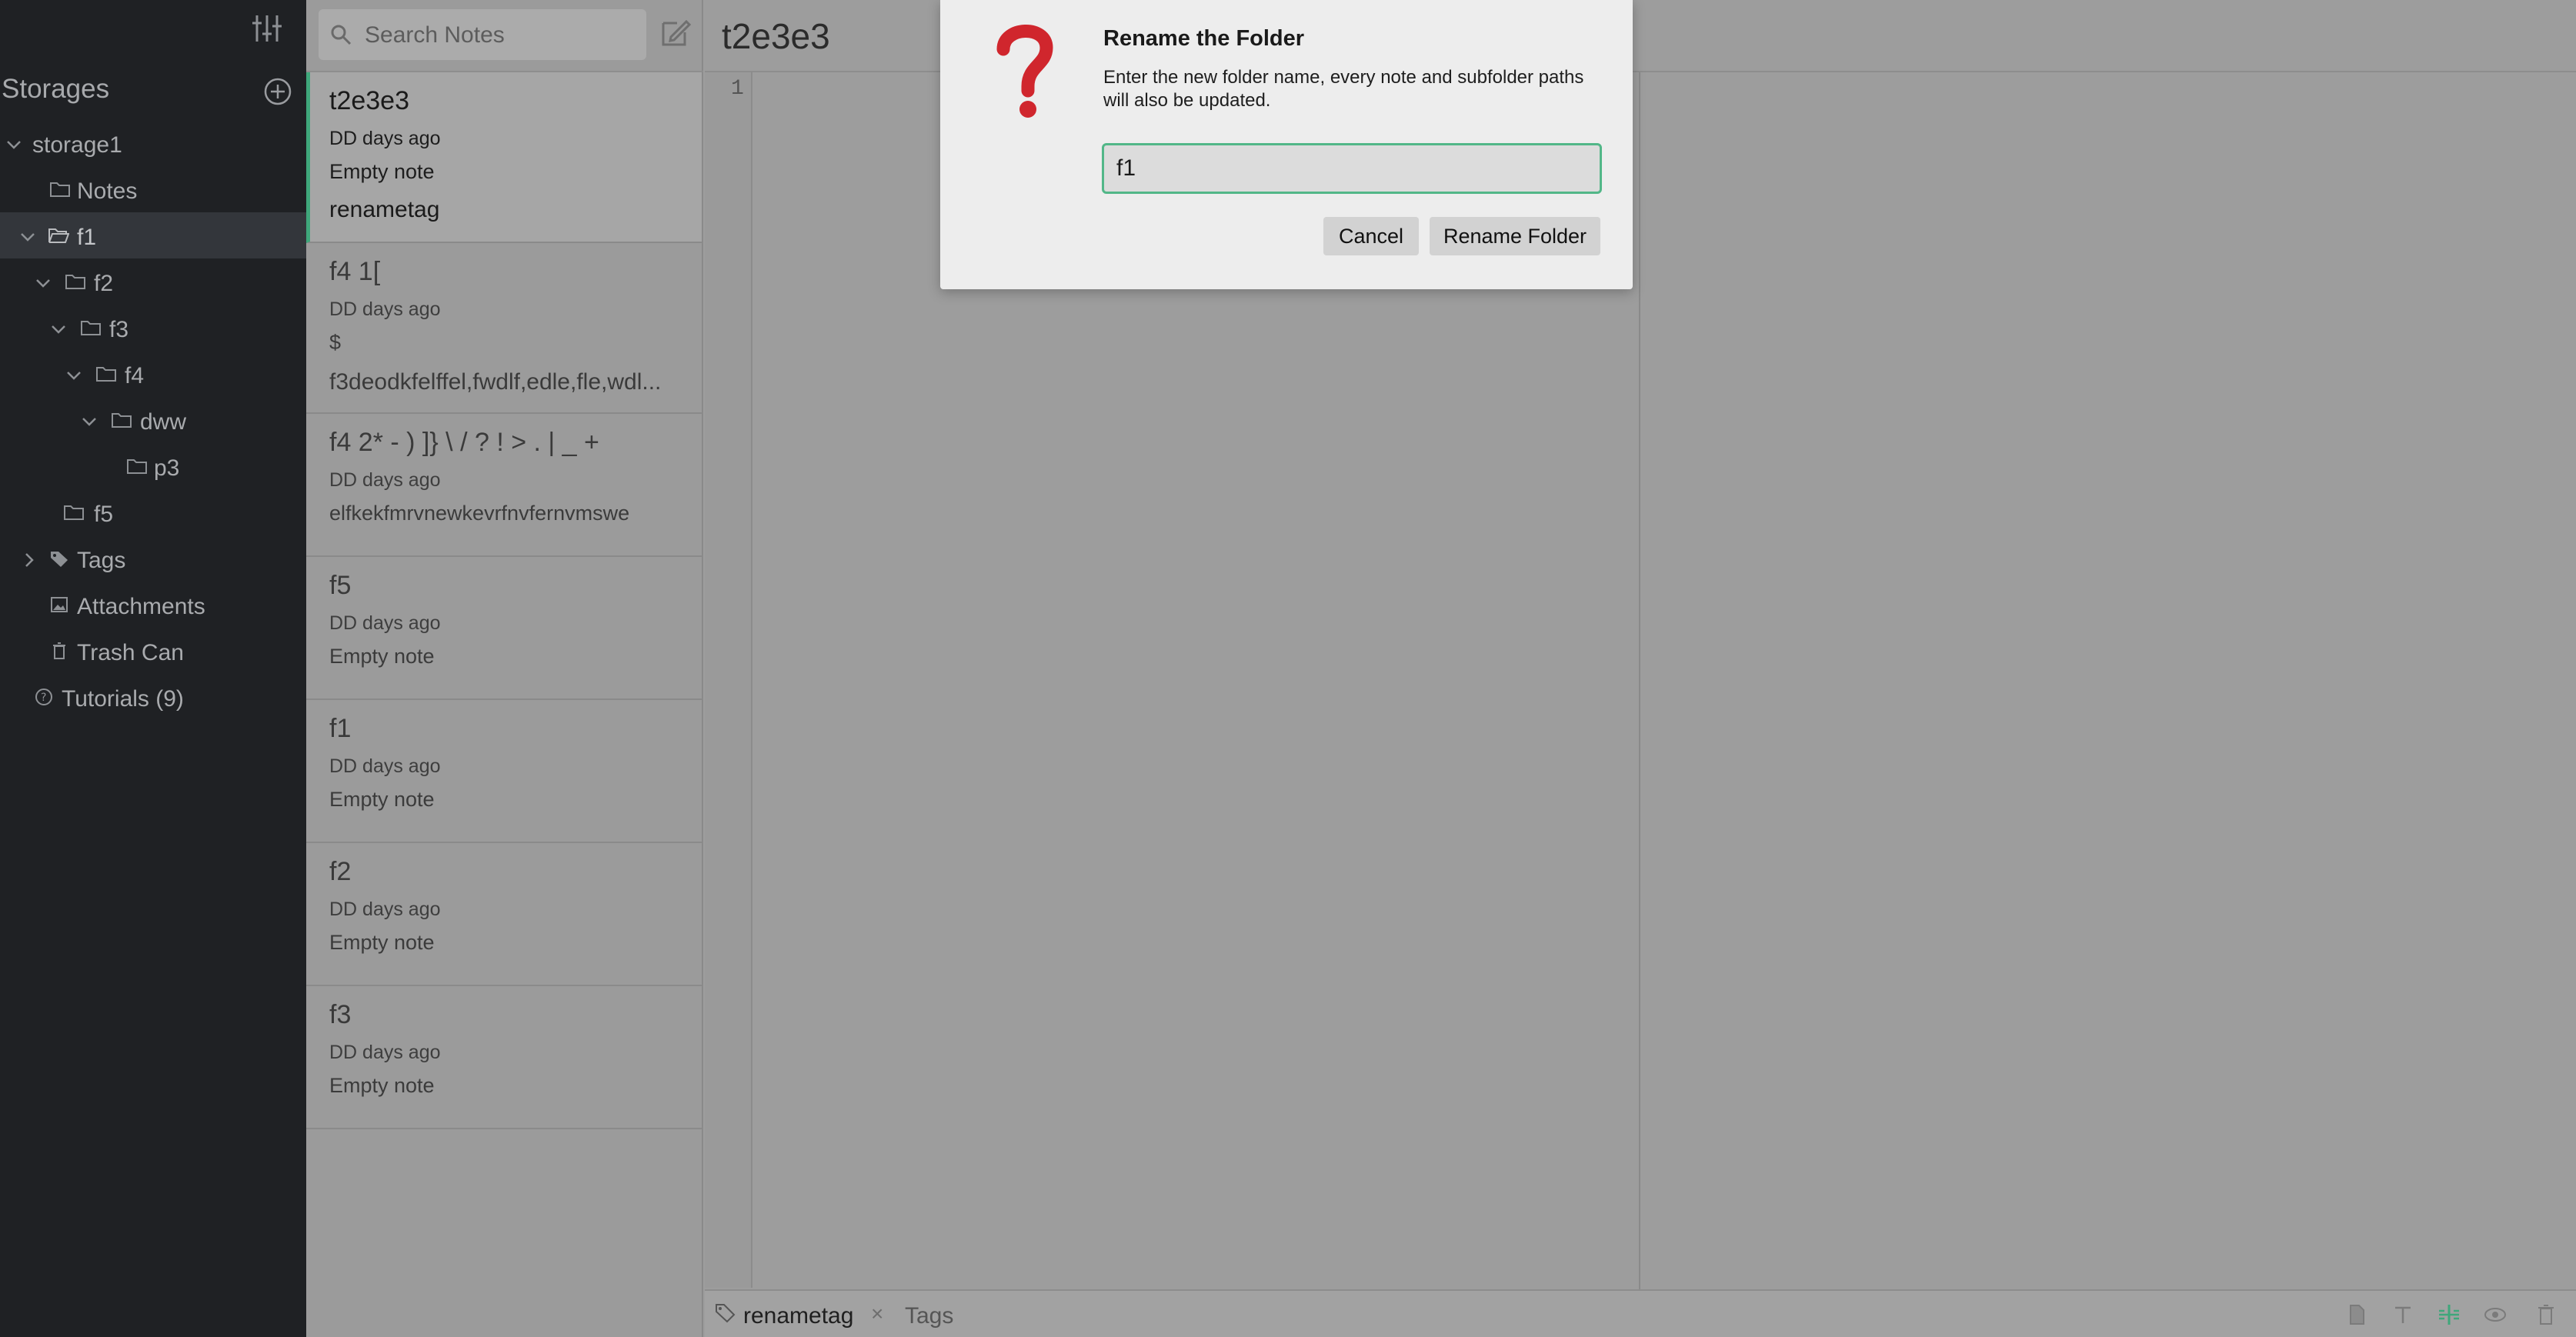 This screenshot has height=1337, width=2576. I want to click on editor-title: t2e3e3, so click(776, 36).